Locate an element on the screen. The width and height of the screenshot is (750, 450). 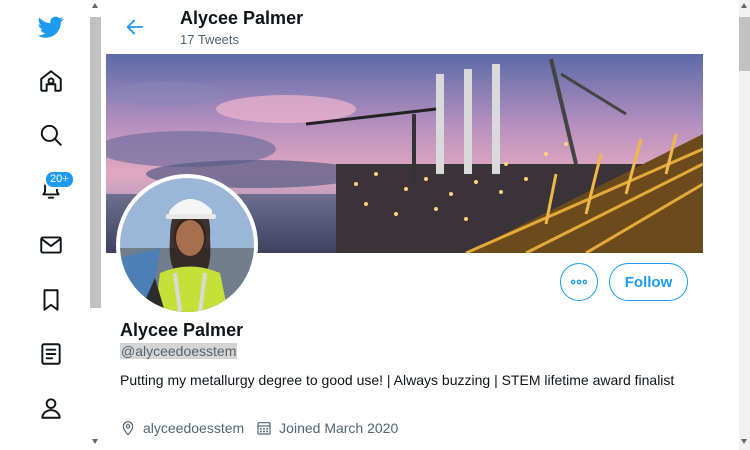
bookmark-icon is located at coordinates (51, 300).